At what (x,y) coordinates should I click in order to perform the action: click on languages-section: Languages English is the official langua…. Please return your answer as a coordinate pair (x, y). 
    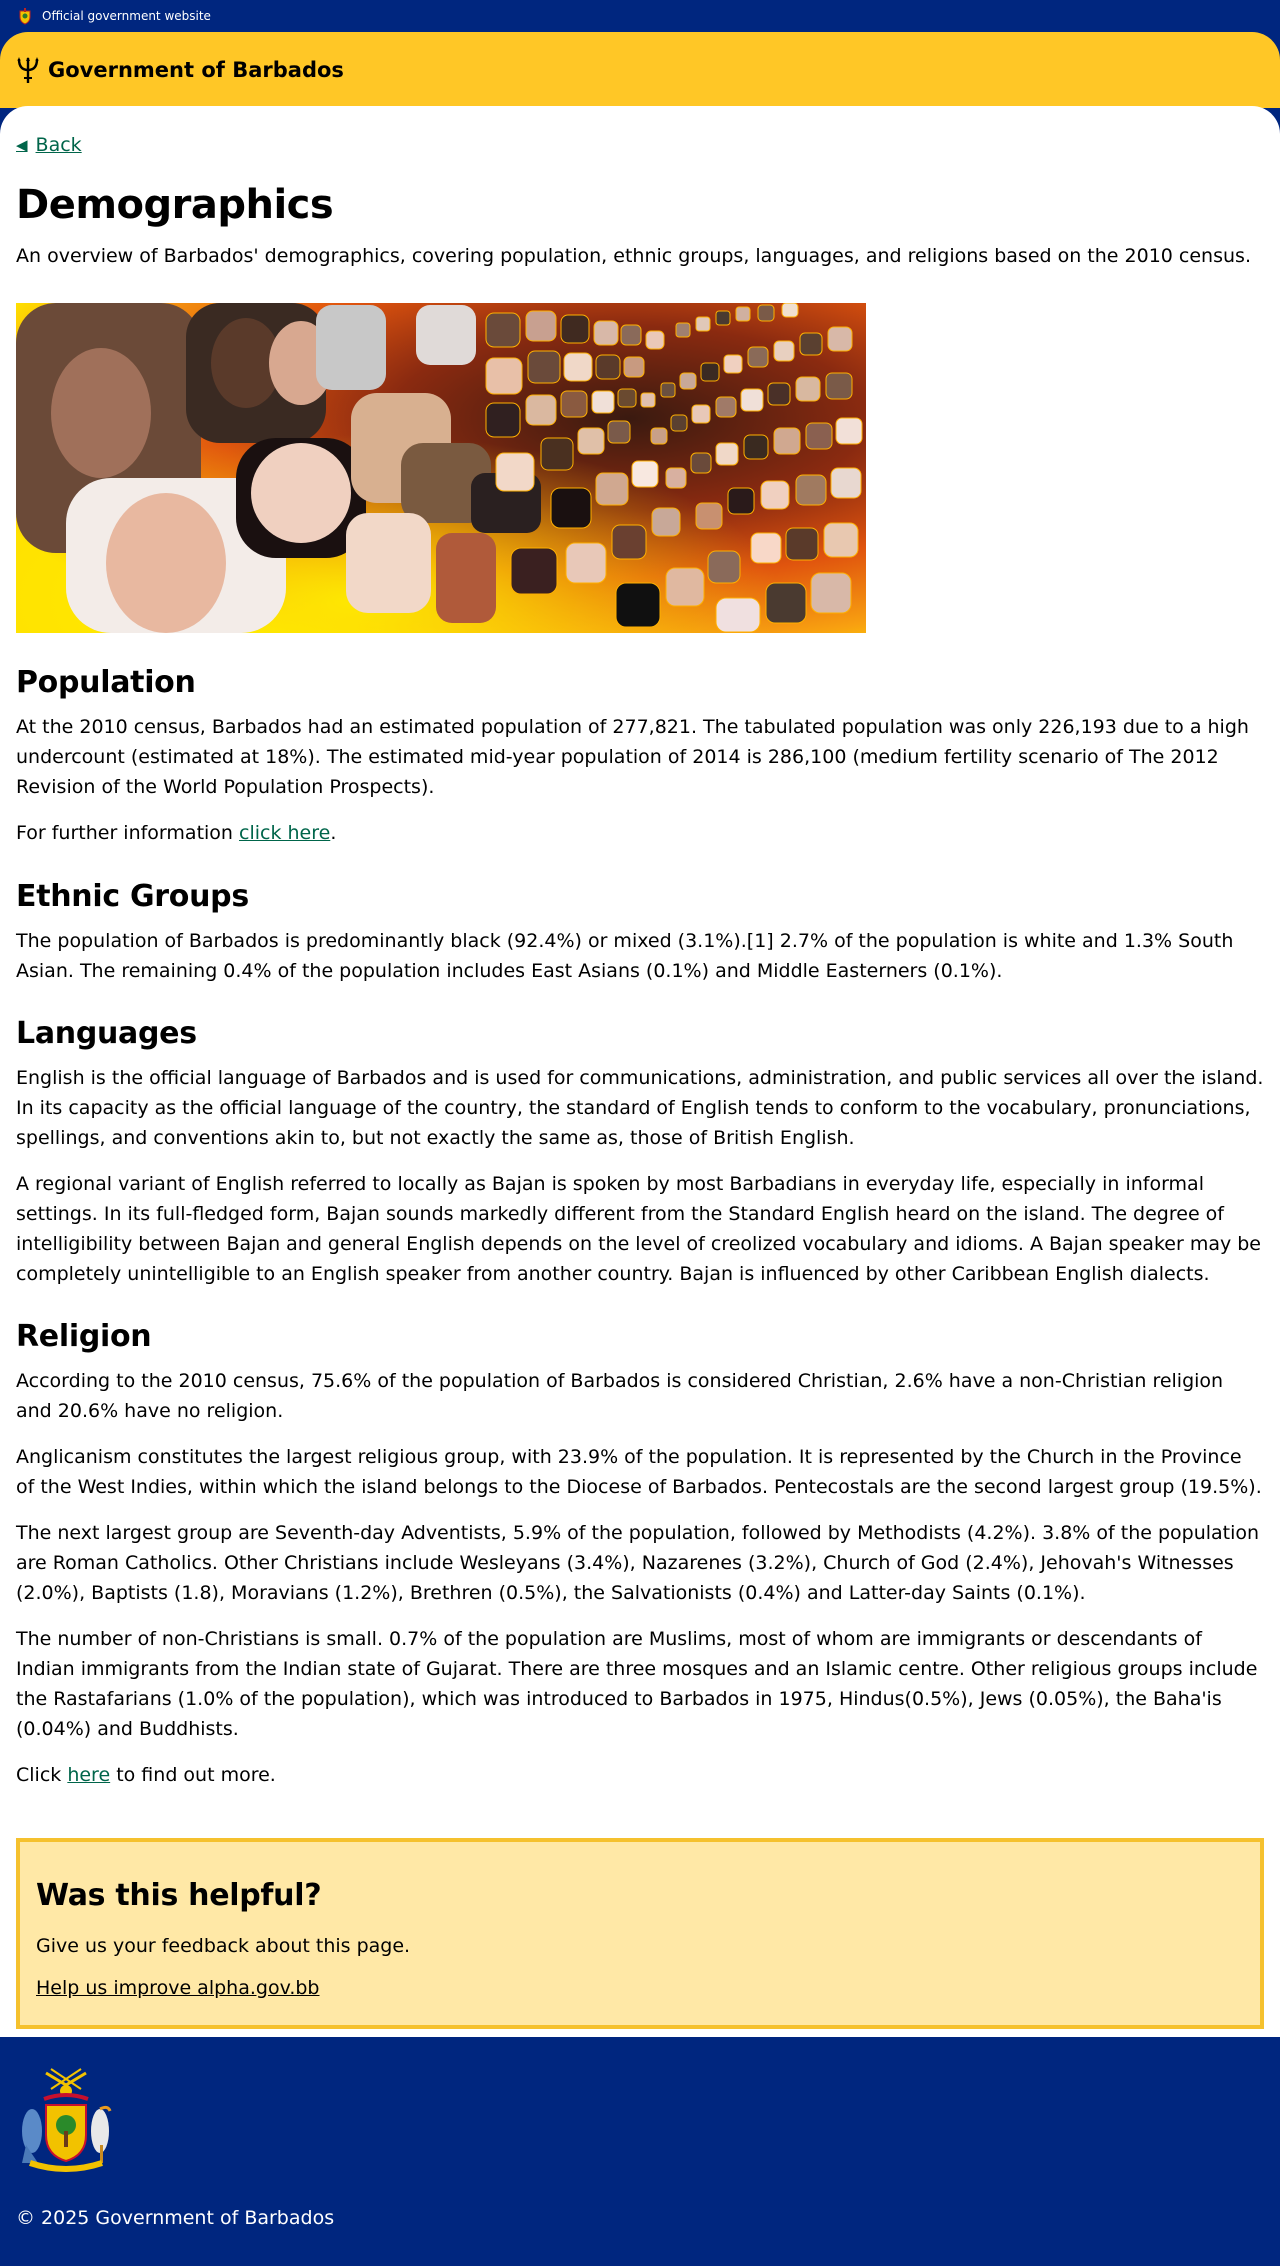
    Looking at the image, I should click on (640, 1152).